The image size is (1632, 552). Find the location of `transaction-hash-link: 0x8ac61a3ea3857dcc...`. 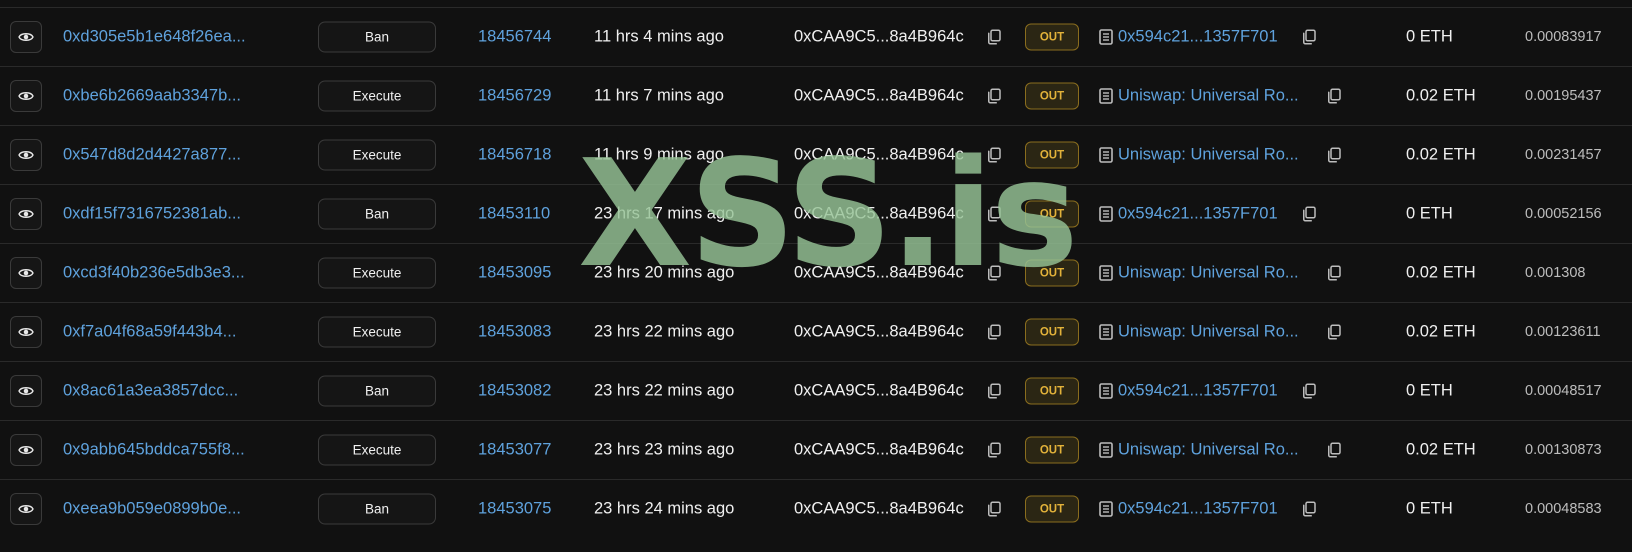

transaction-hash-link: 0x8ac61a3ea3857dcc... is located at coordinates (150, 391).